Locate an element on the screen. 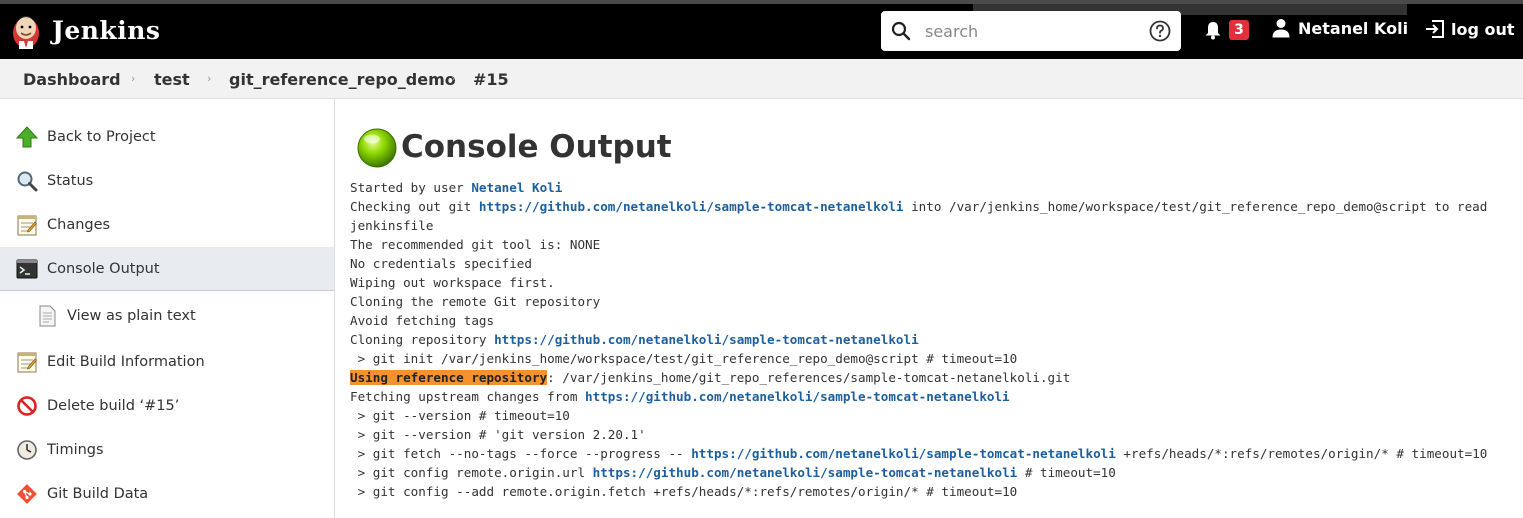 This screenshot has width=1523, height=518. build-status-ball-icon is located at coordinates (377, 148).